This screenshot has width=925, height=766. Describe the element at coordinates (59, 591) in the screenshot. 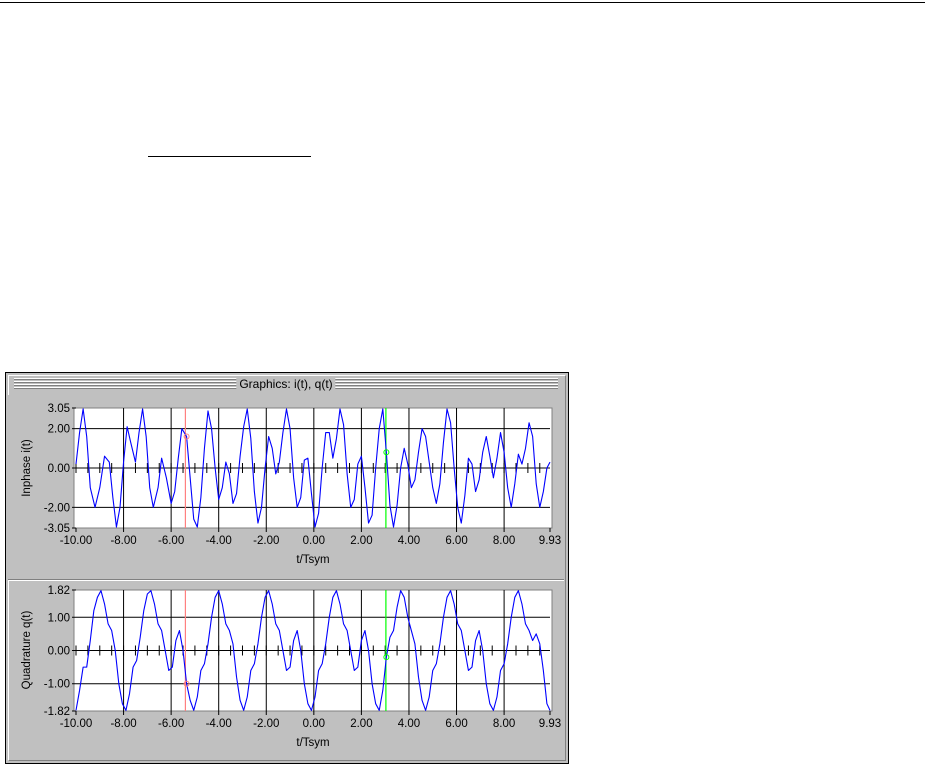

I see `y-tick-label: 1.82` at that location.